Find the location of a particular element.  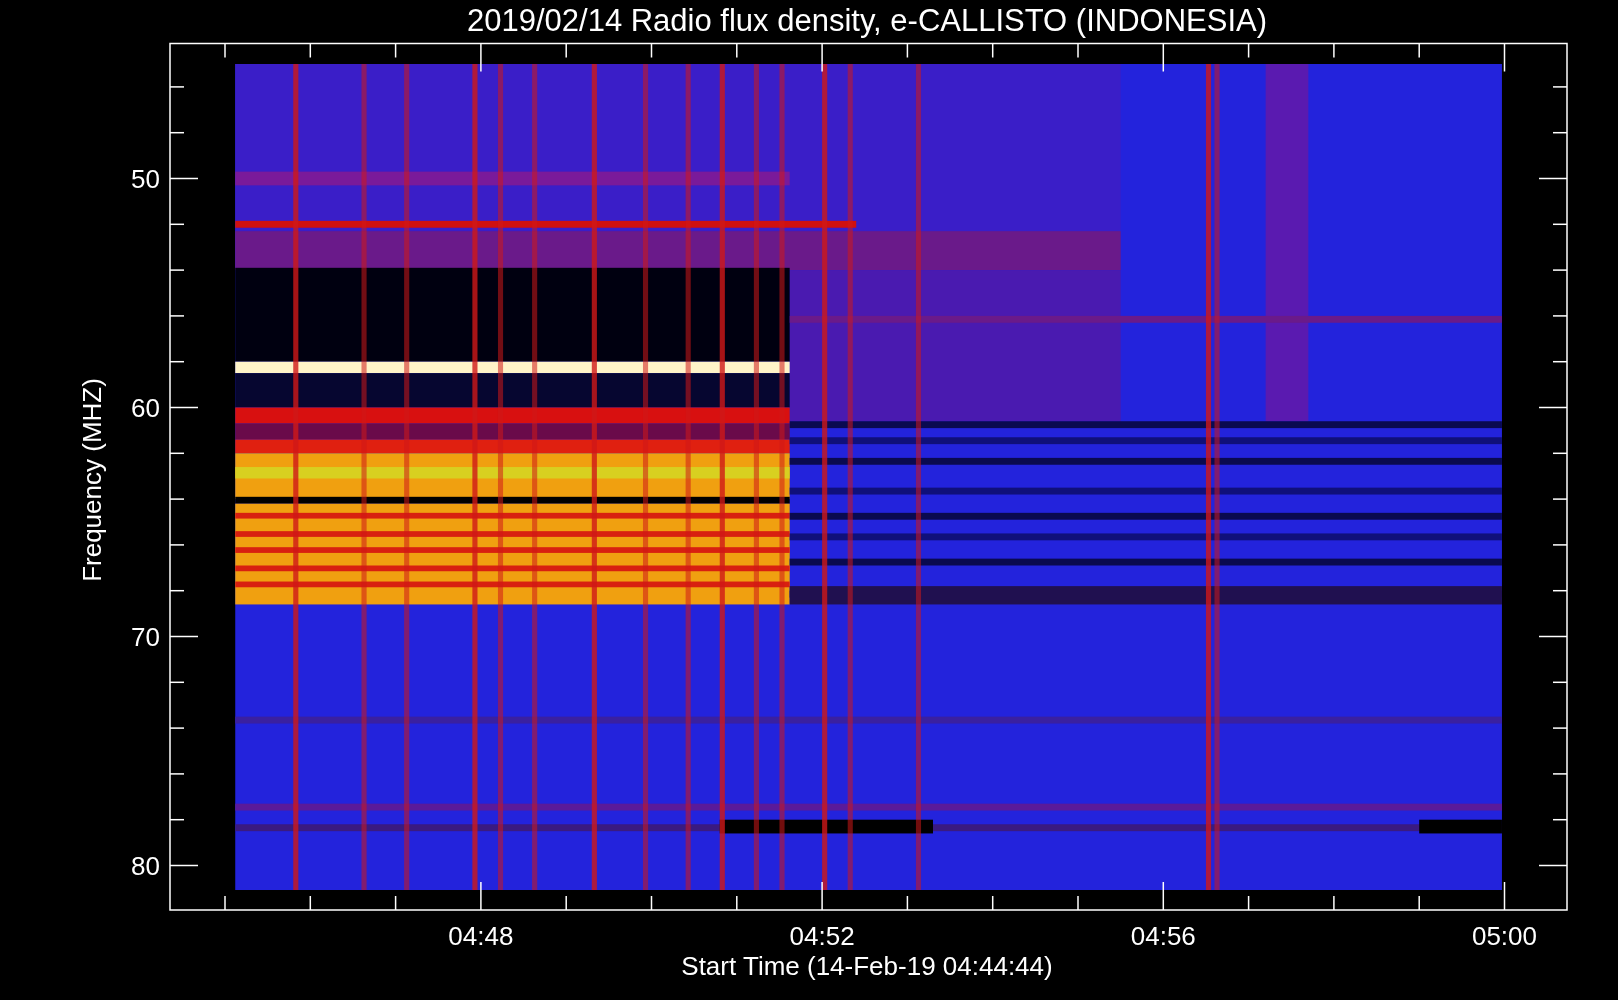

axis-tick-label: 70 is located at coordinates (145, 636).